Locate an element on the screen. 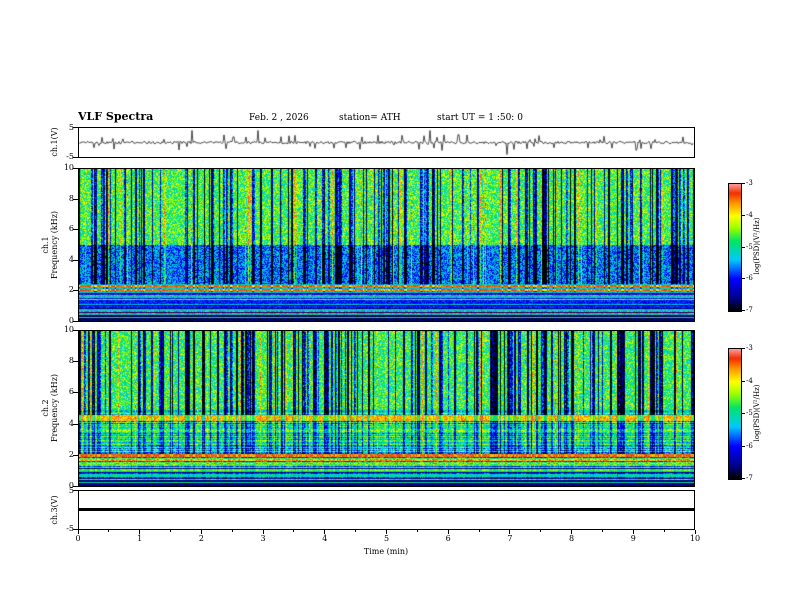 The height and width of the screenshot is (612, 792). header-date: Feb. 2 , 2026 is located at coordinates (279, 118).